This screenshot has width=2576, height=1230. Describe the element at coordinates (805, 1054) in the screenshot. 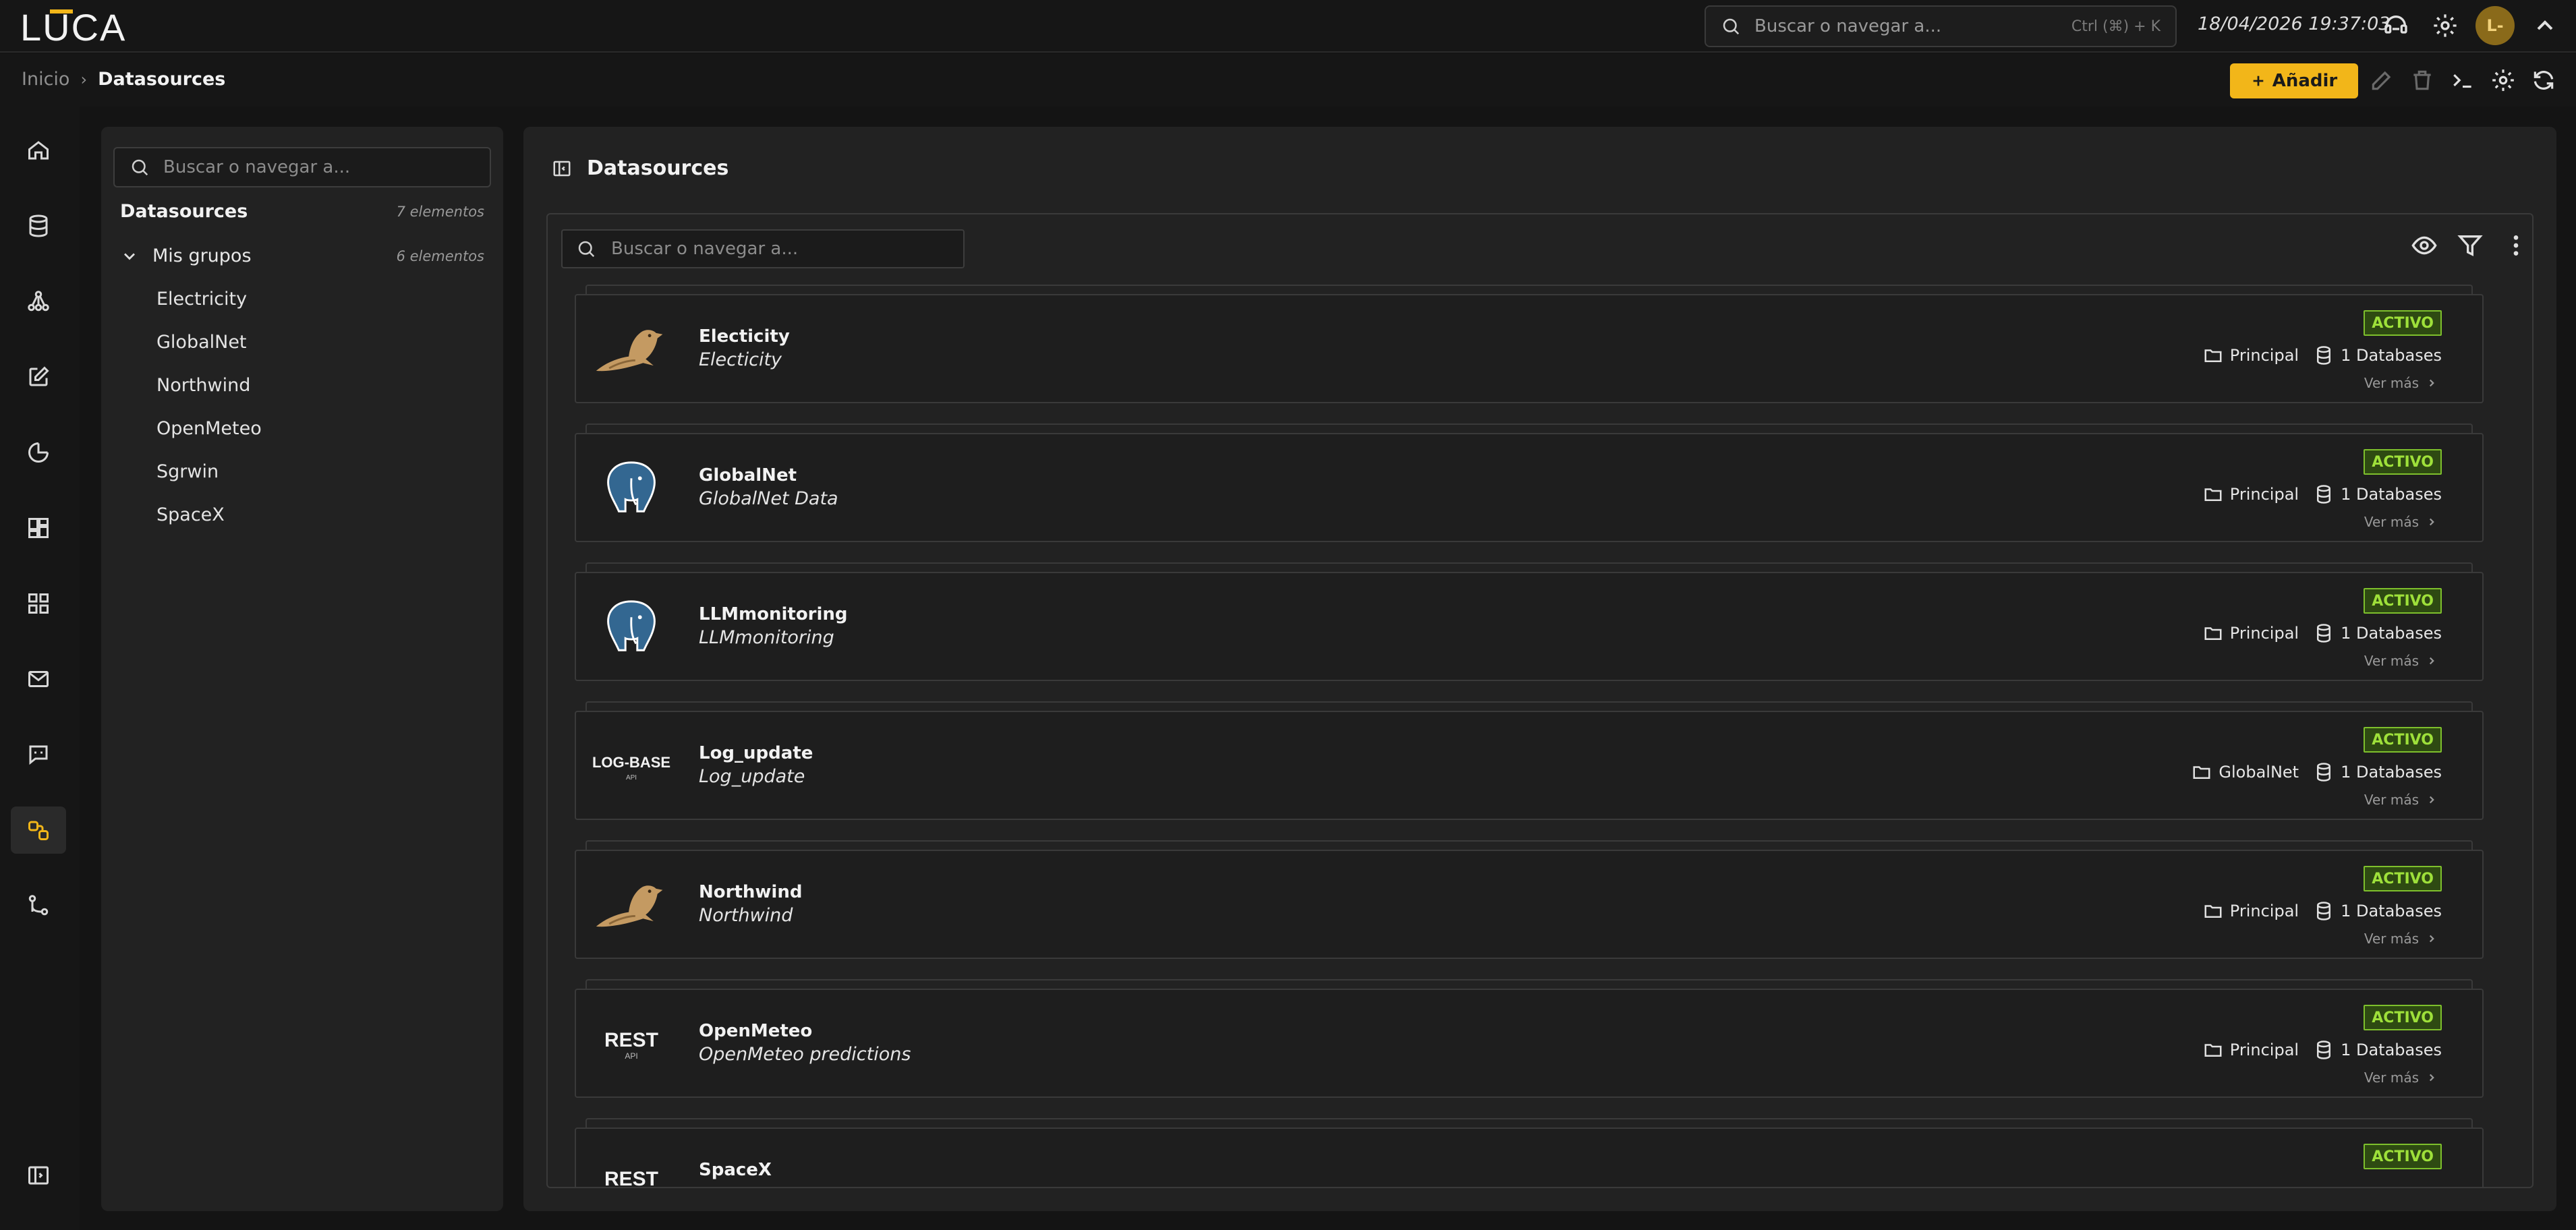

I see `datasource-description: OpenMeteo predictions` at that location.